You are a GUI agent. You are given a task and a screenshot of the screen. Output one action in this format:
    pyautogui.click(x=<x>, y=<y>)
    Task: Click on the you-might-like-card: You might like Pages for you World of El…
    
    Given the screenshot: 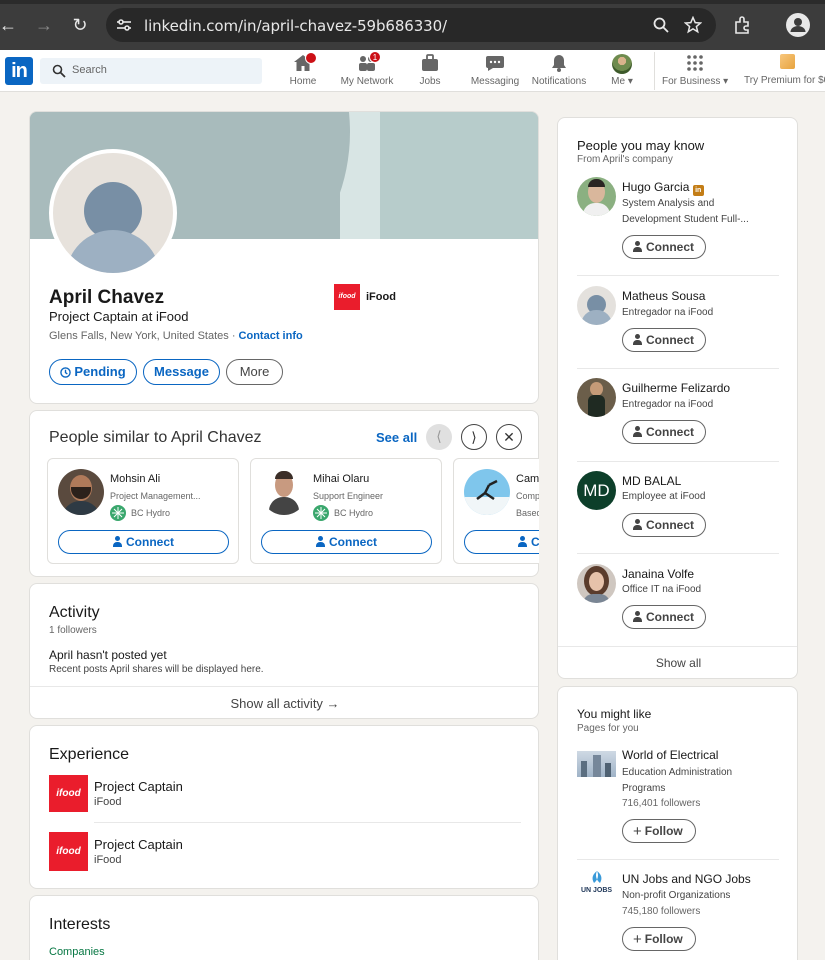 What is the action you would take?
    pyautogui.click(x=677, y=823)
    